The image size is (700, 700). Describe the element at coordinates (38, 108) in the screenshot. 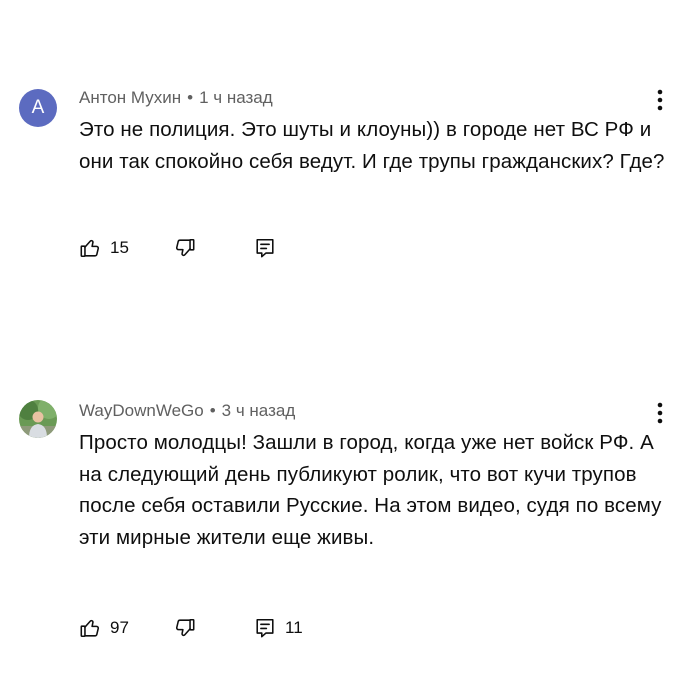

I see `avatar: А` at that location.